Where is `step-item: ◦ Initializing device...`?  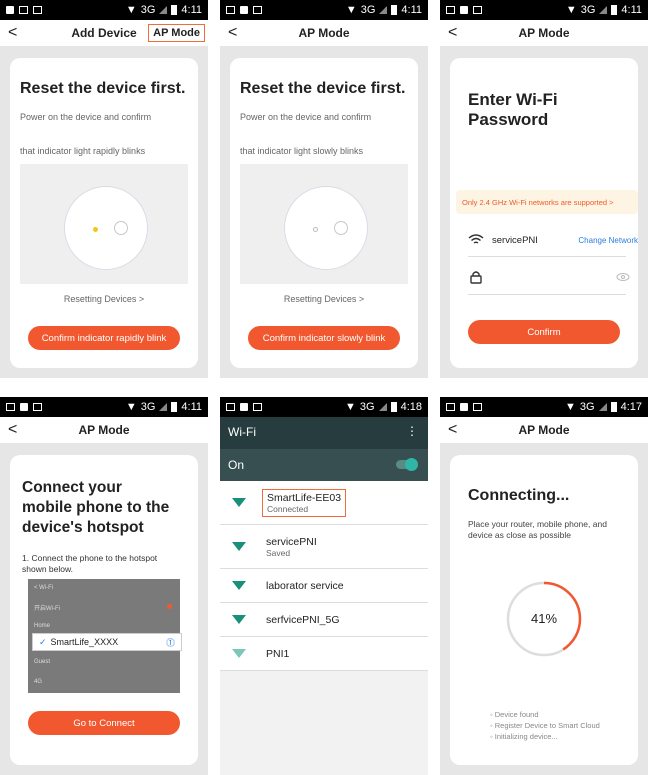
step-item: ◦ Initializing device... is located at coordinates (524, 736).